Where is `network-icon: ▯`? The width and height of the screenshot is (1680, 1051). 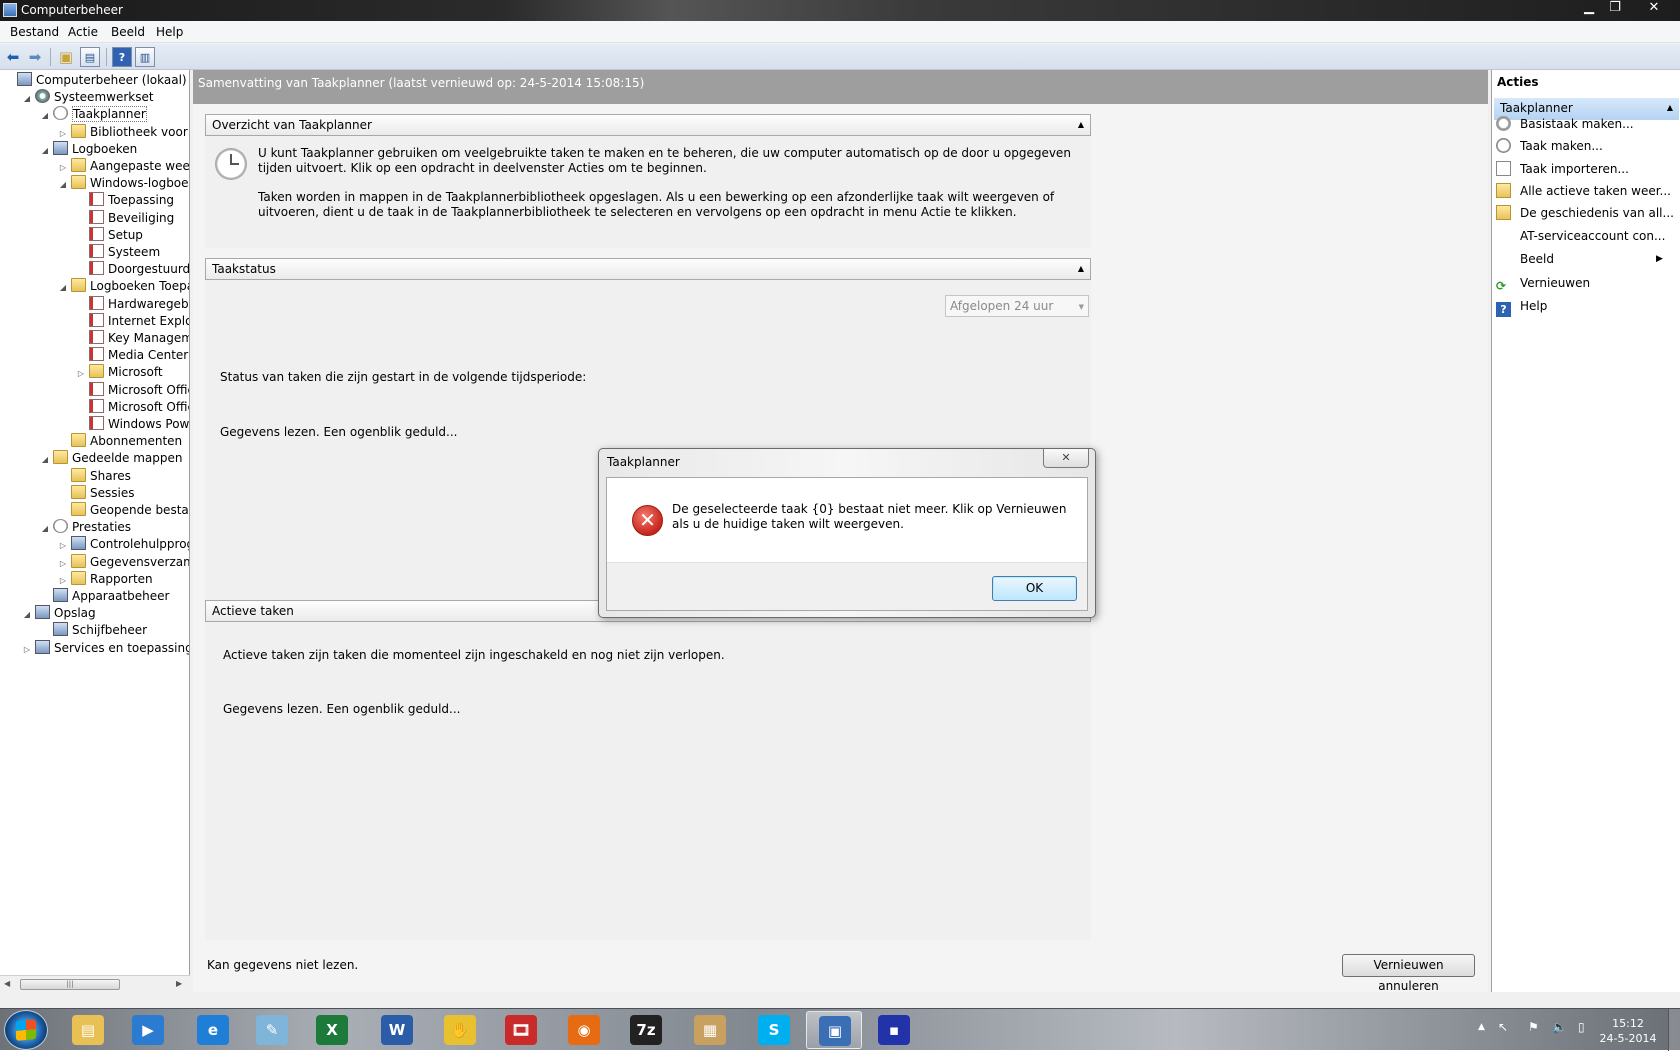 network-icon: ▯ is located at coordinates (1581, 1027).